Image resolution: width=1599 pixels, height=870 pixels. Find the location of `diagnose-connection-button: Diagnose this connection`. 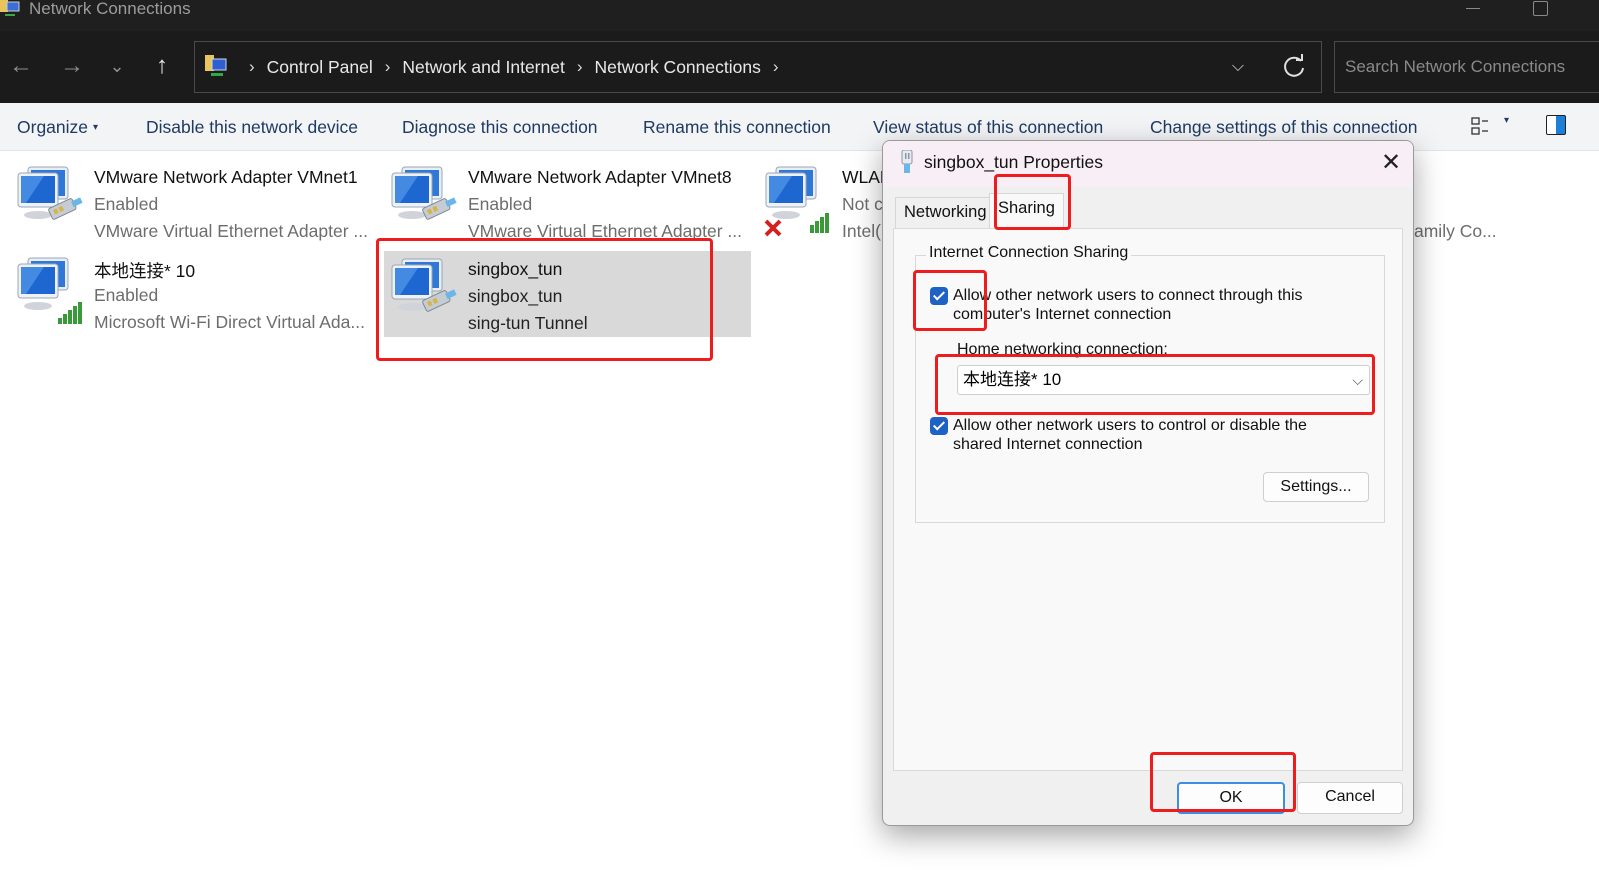

diagnose-connection-button: Diagnose this connection is located at coordinates (500, 127).